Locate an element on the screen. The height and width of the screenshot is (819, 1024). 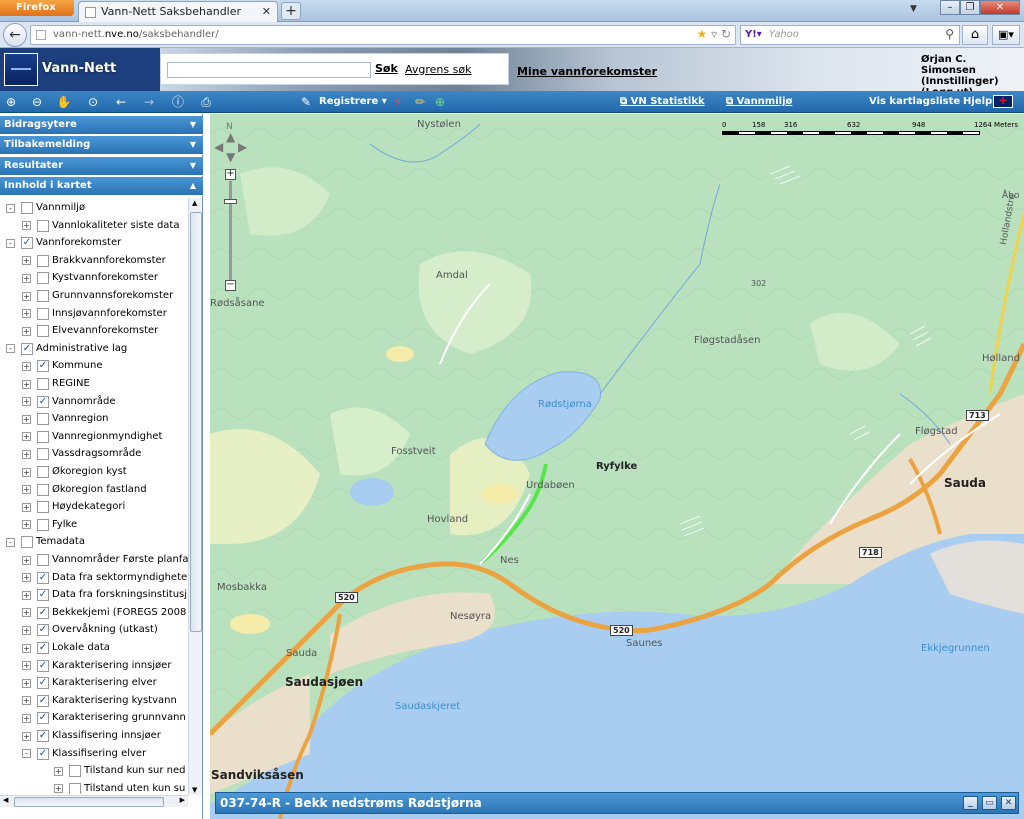
layer-tree-item: + ✓ Data fra forskningsinstitusj is located at coordinates (104, 596).